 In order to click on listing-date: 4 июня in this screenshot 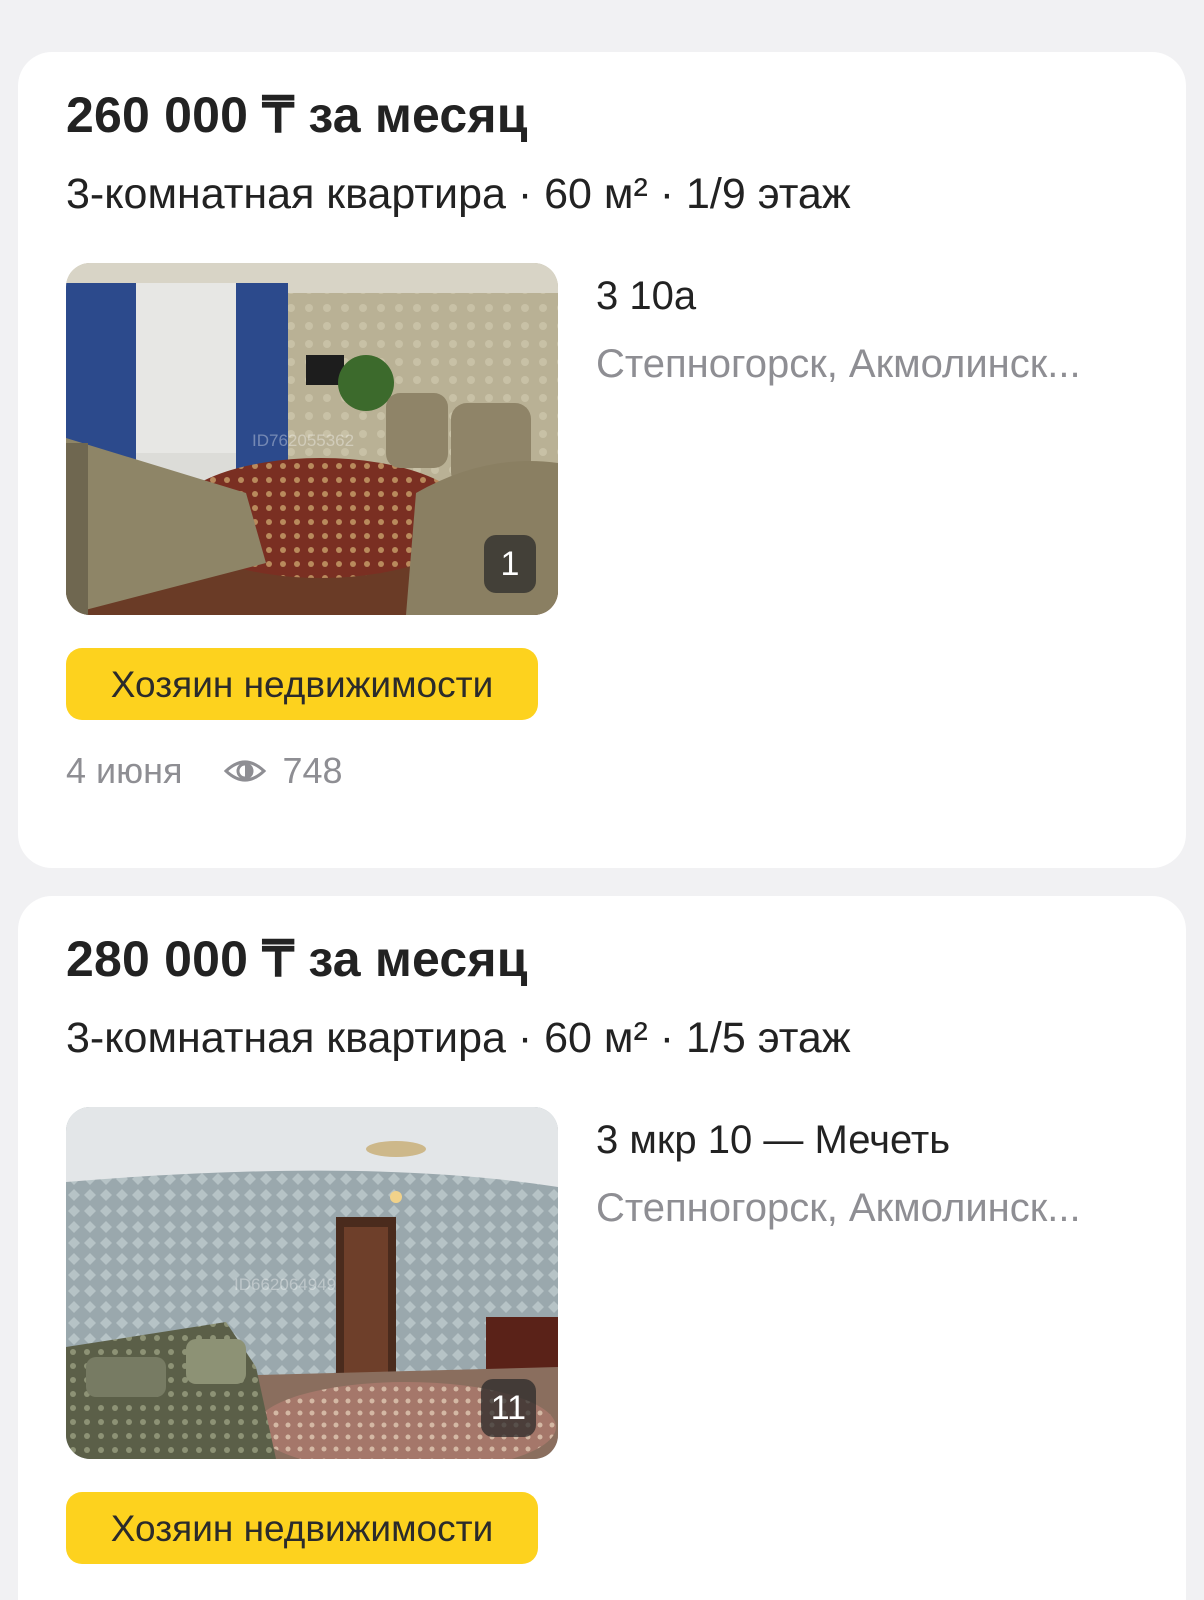, I will do `click(124, 770)`.